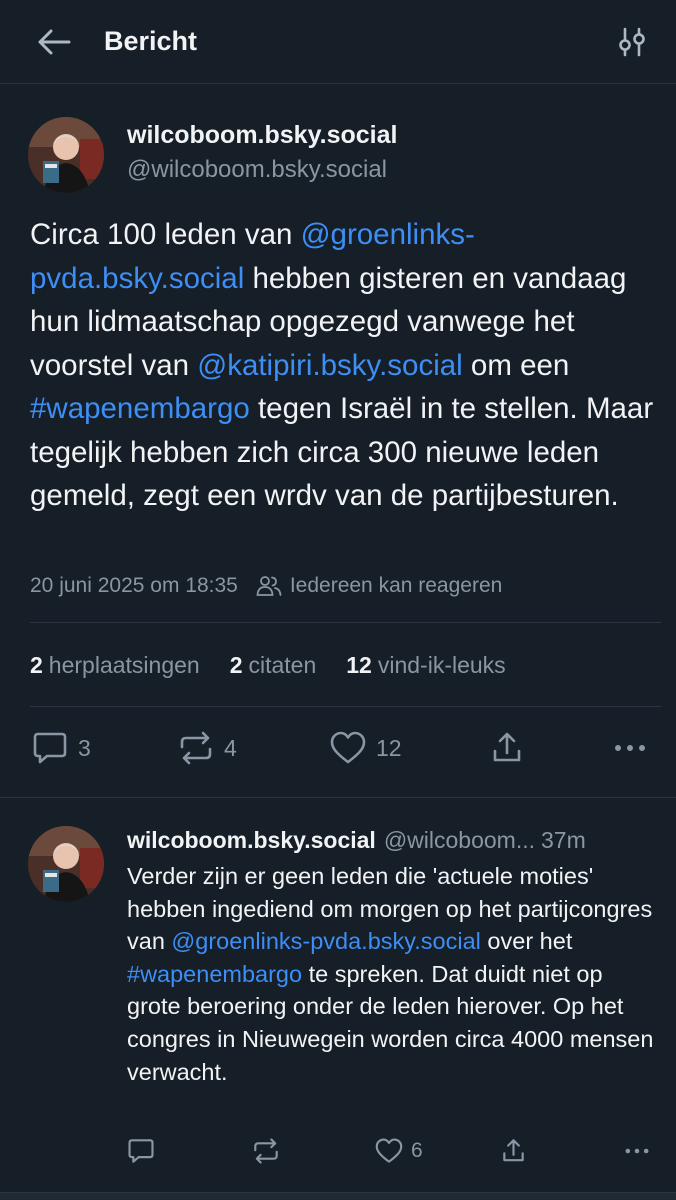 This screenshot has width=676, height=1200. What do you see at coordinates (257, 170) in the screenshot?
I see `author-handle: @wilcoboom.bsky.social` at bounding box center [257, 170].